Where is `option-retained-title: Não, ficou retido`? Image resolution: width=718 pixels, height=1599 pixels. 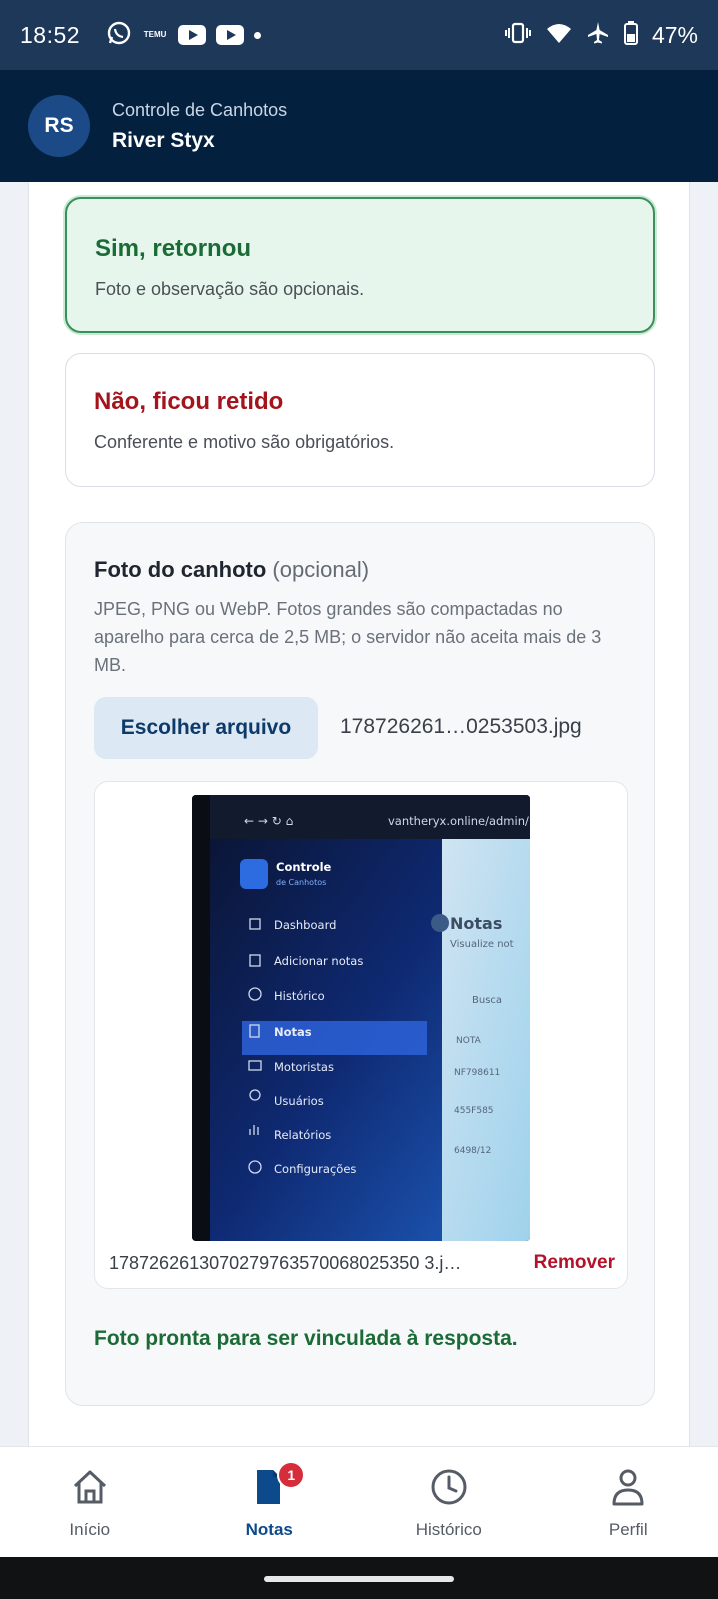
option-retained-title: Não, ficou retido is located at coordinates (189, 401).